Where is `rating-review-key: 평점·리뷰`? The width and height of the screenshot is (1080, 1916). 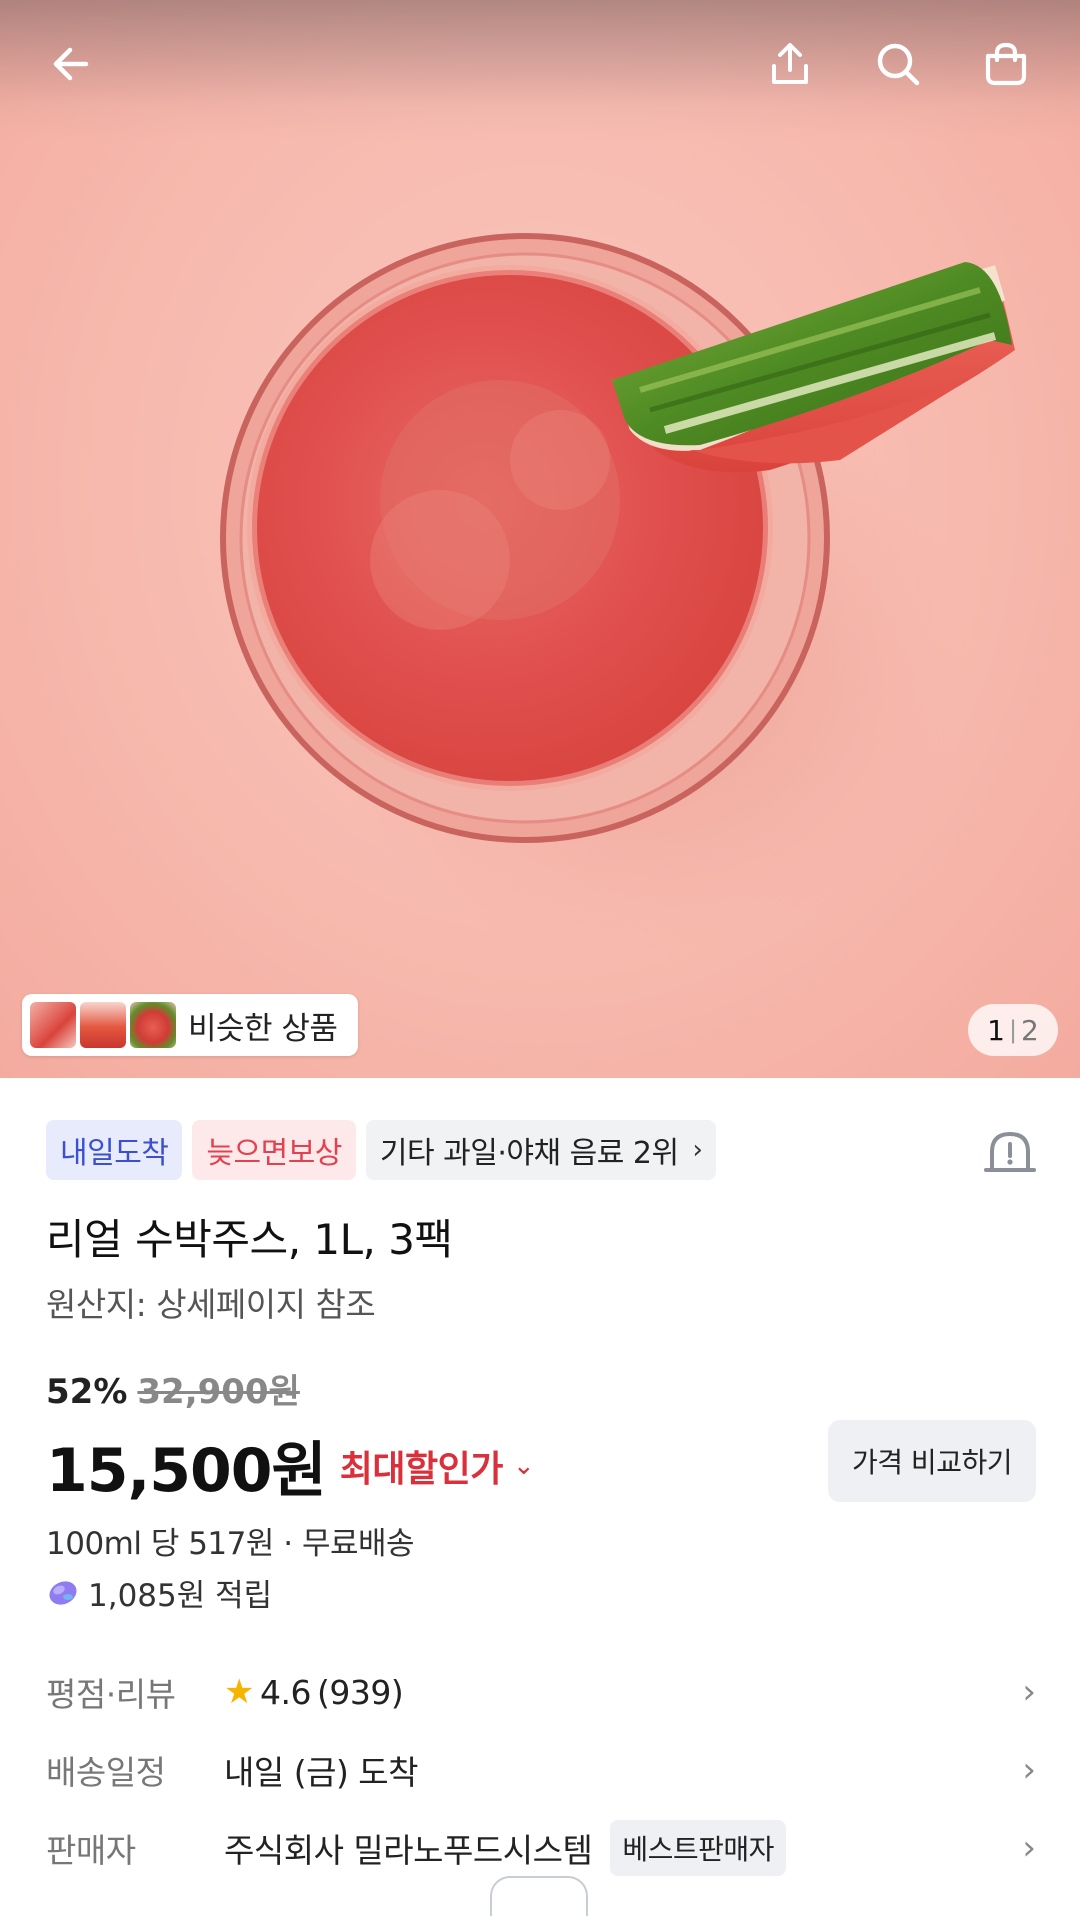 rating-review-key: 평점·리뷰 is located at coordinates (111, 1694).